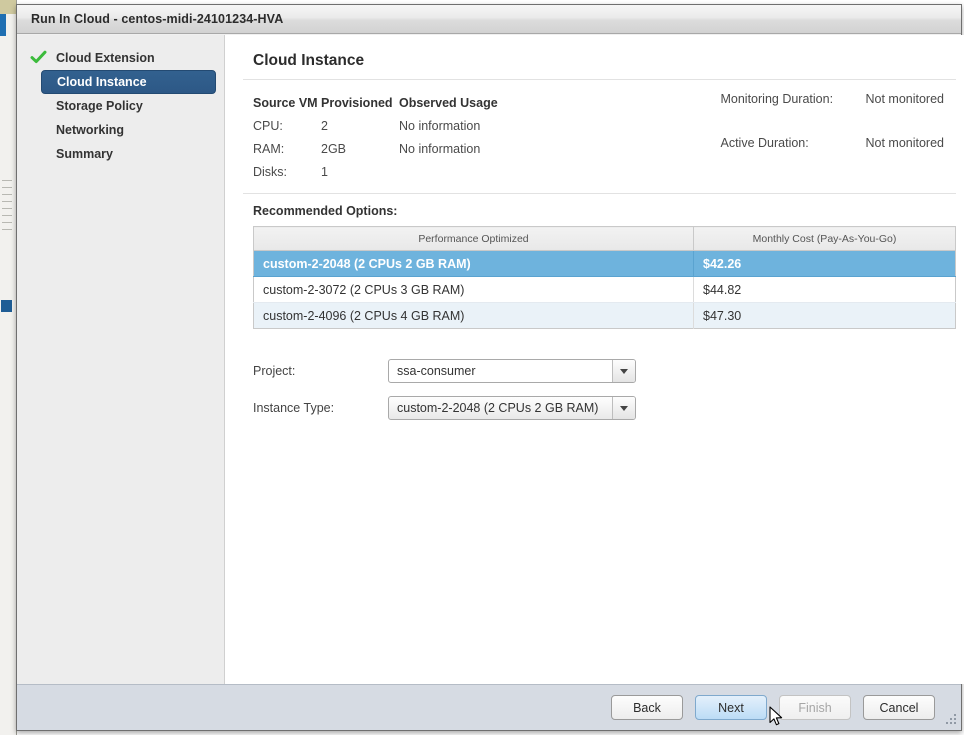  Describe the element at coordinates (7, 280) in the screenshot. I see `background-window-list` at that location.